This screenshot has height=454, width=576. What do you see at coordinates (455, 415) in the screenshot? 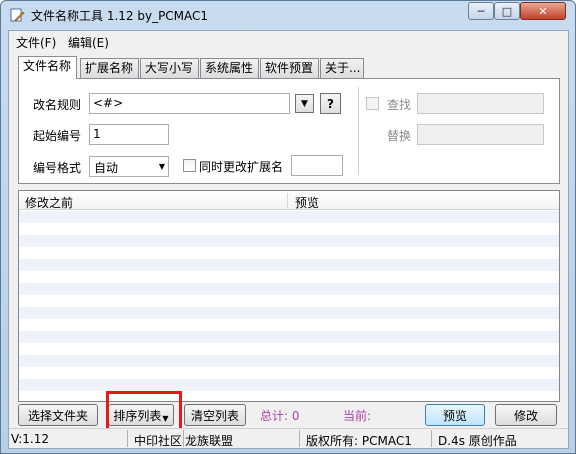
I see `preview-button: 预览` at bounding box center [455, 415].